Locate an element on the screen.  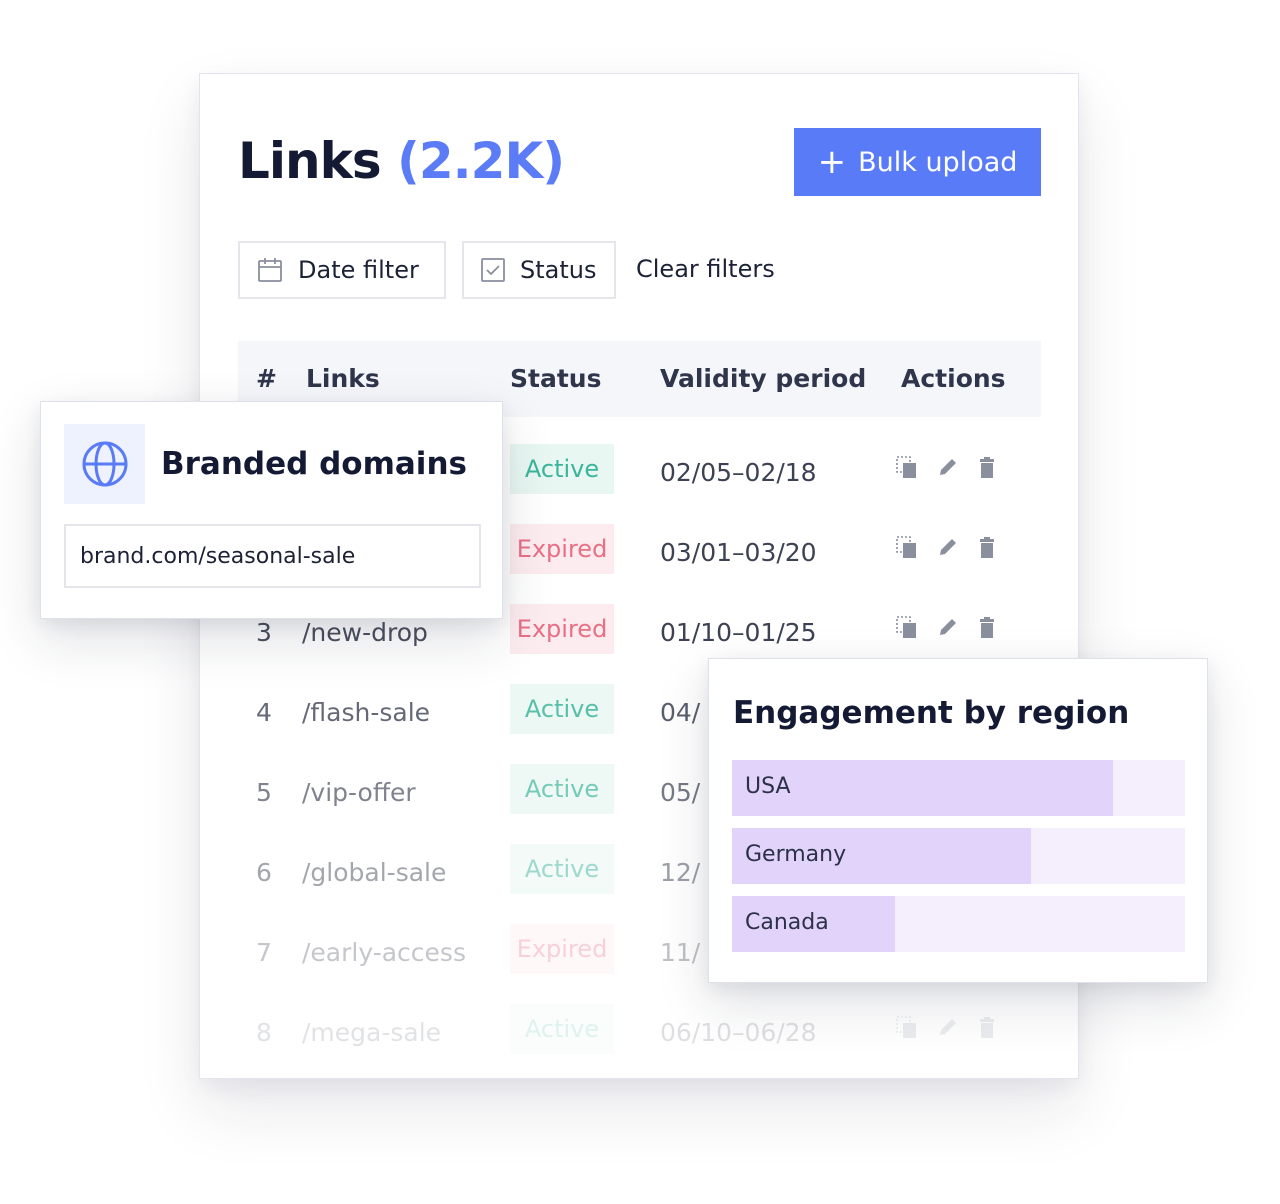
row-validity-period: 04/ is located at coordinates (680, 712).